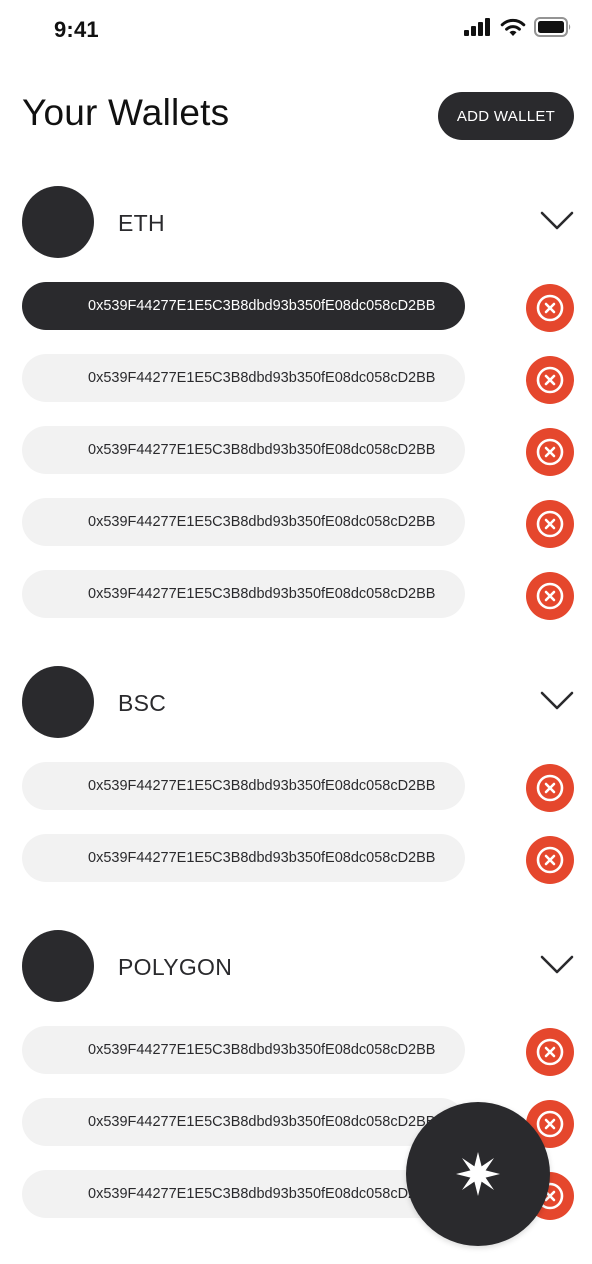 The image size is (592, 1264). What do you see at coordinates (296, 30) in the screenshot?
I see `status-bar: 9:41` at bounding box center [296, 30].